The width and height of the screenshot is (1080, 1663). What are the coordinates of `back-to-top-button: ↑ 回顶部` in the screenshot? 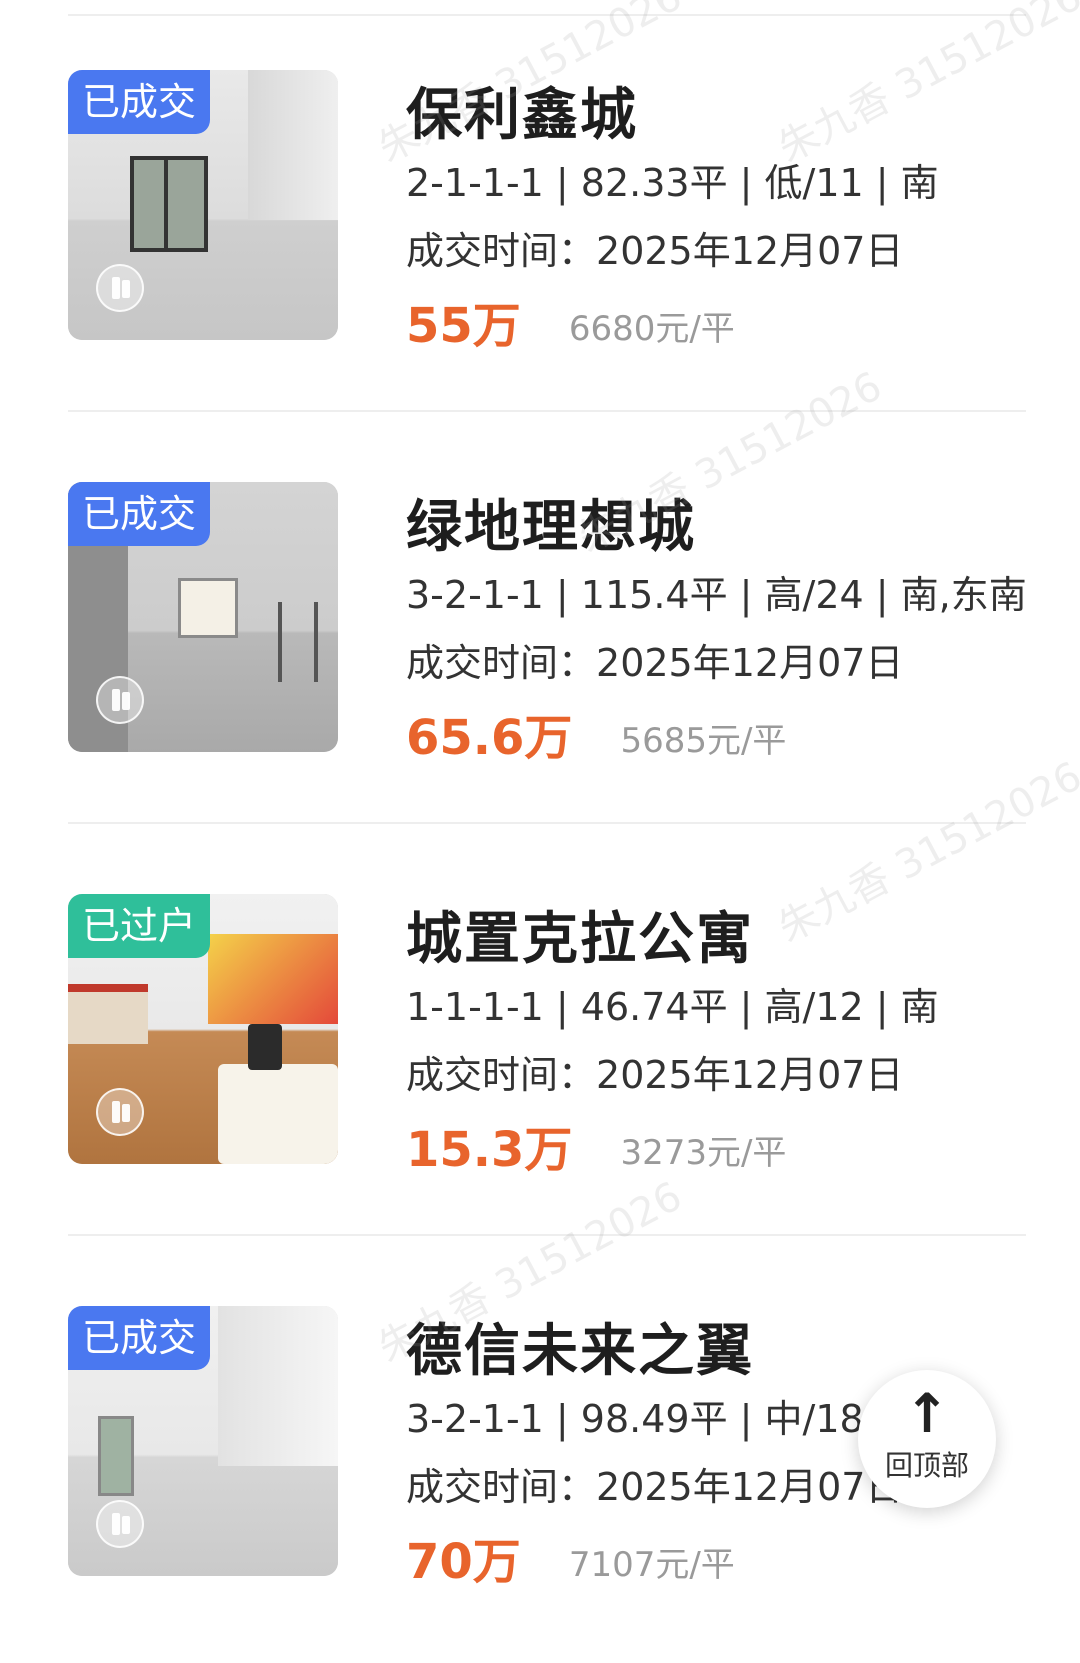 It's located at (927, 1439).